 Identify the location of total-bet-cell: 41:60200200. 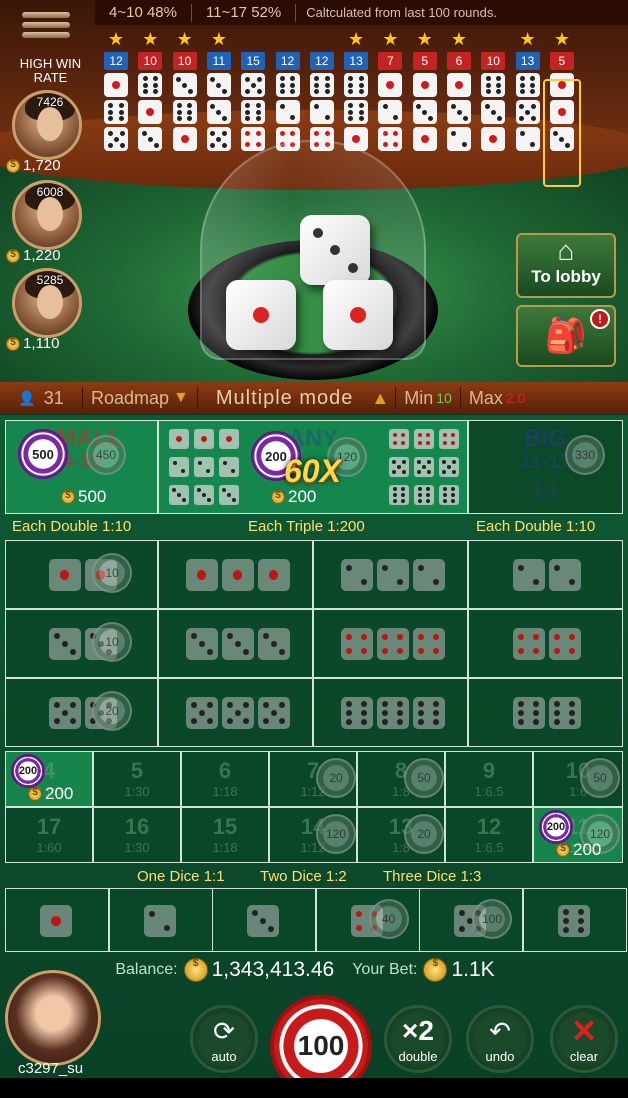
(49, 779).